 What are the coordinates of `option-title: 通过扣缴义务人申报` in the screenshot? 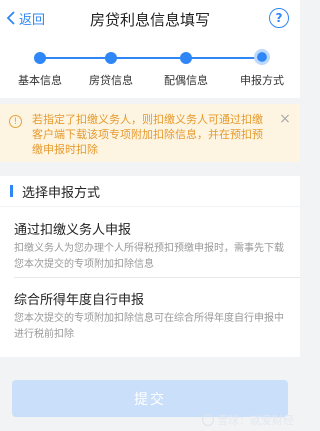 It's located at (73, 230).